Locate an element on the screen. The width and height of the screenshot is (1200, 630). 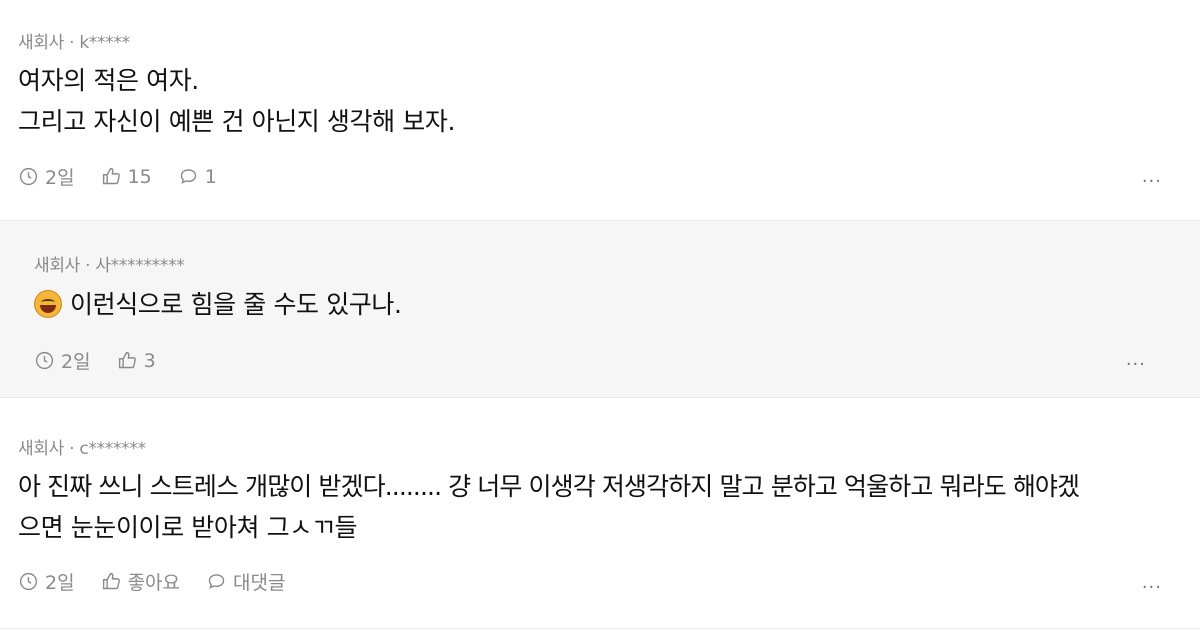
comment-actions: 2일 3 is located at coordinates (108, 360).